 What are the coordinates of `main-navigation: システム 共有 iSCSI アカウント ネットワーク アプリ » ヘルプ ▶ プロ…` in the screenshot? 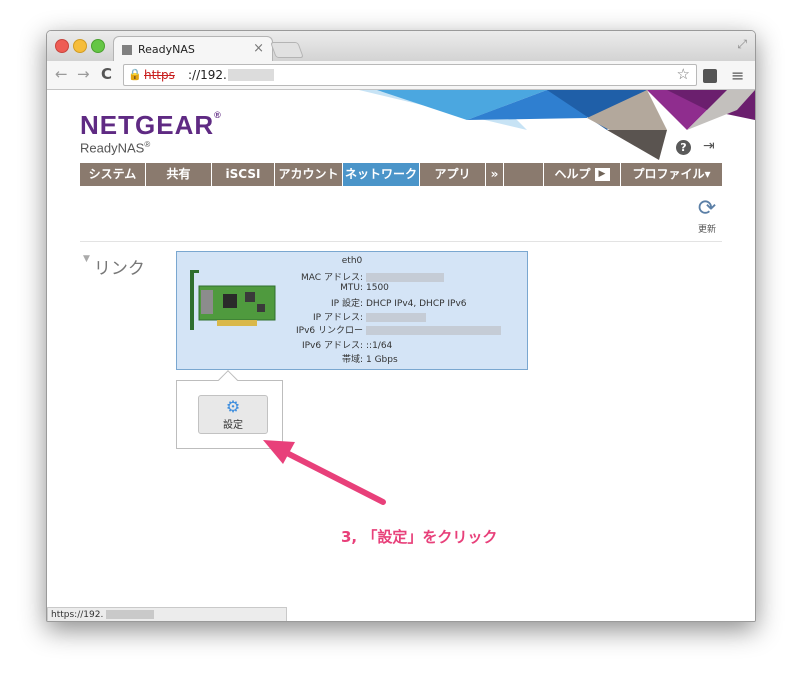 It's located at (401, 174).